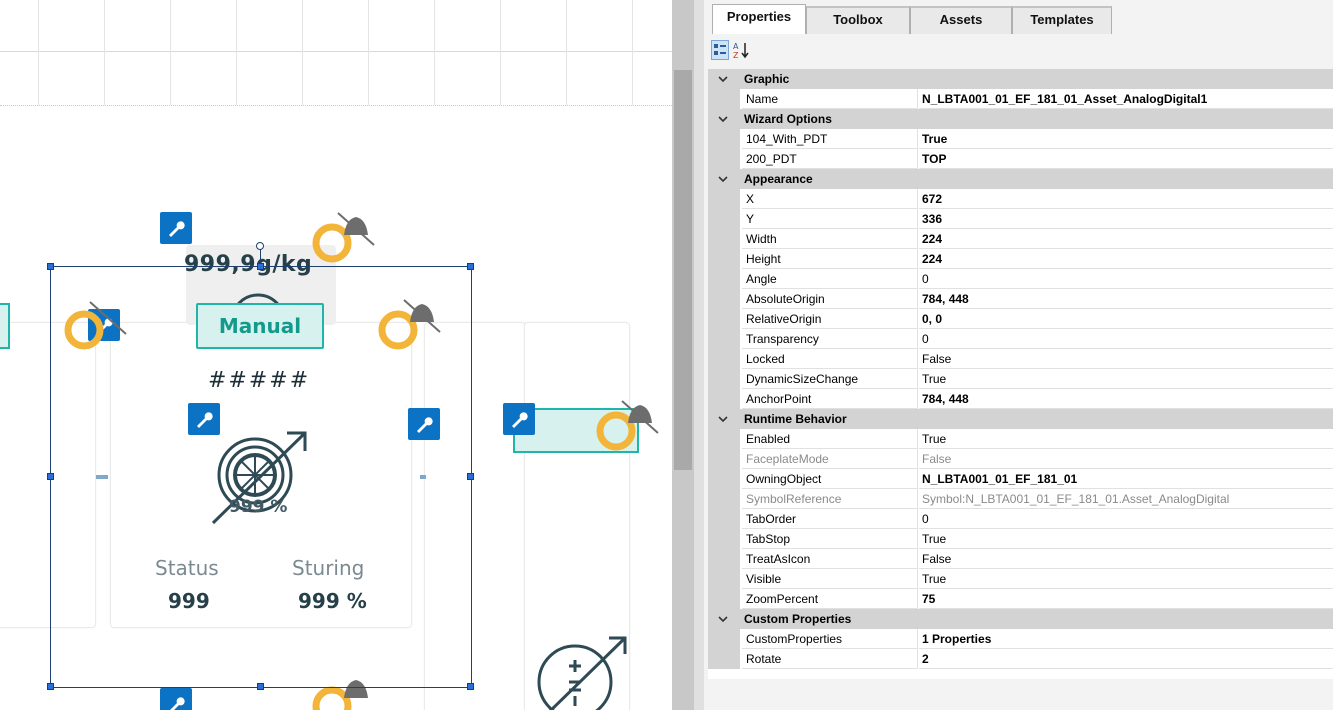 This screenshot has width=1333, height=710. I want to click on property-name: TabStop, so click(830, 539).